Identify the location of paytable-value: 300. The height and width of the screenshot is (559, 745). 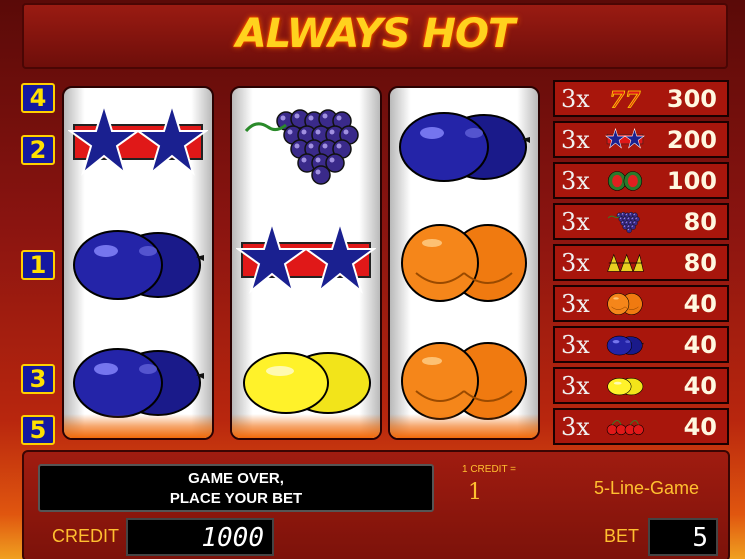
(691, 98).